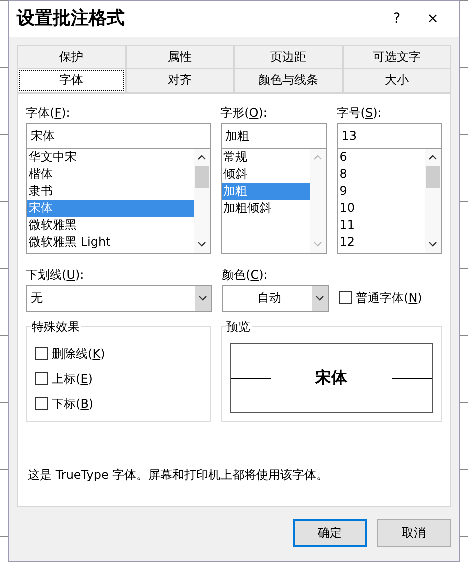  I want to click on list-item: 9, so click(381, 191).